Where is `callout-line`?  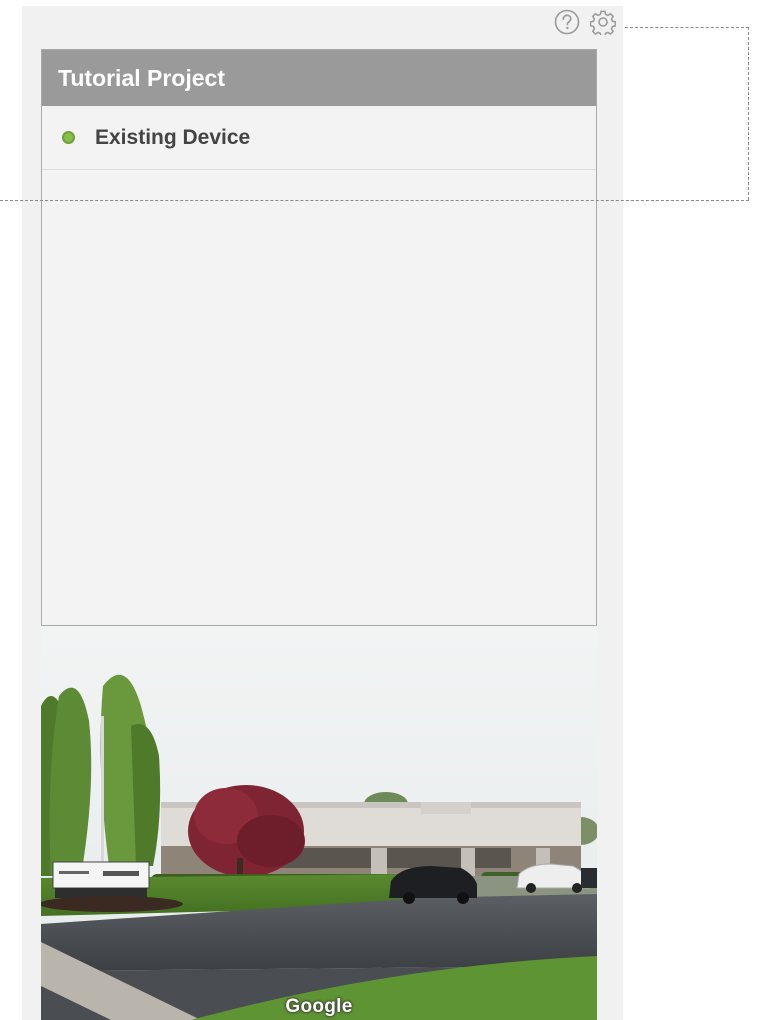 callout-line is located at coordinates (374, 200).